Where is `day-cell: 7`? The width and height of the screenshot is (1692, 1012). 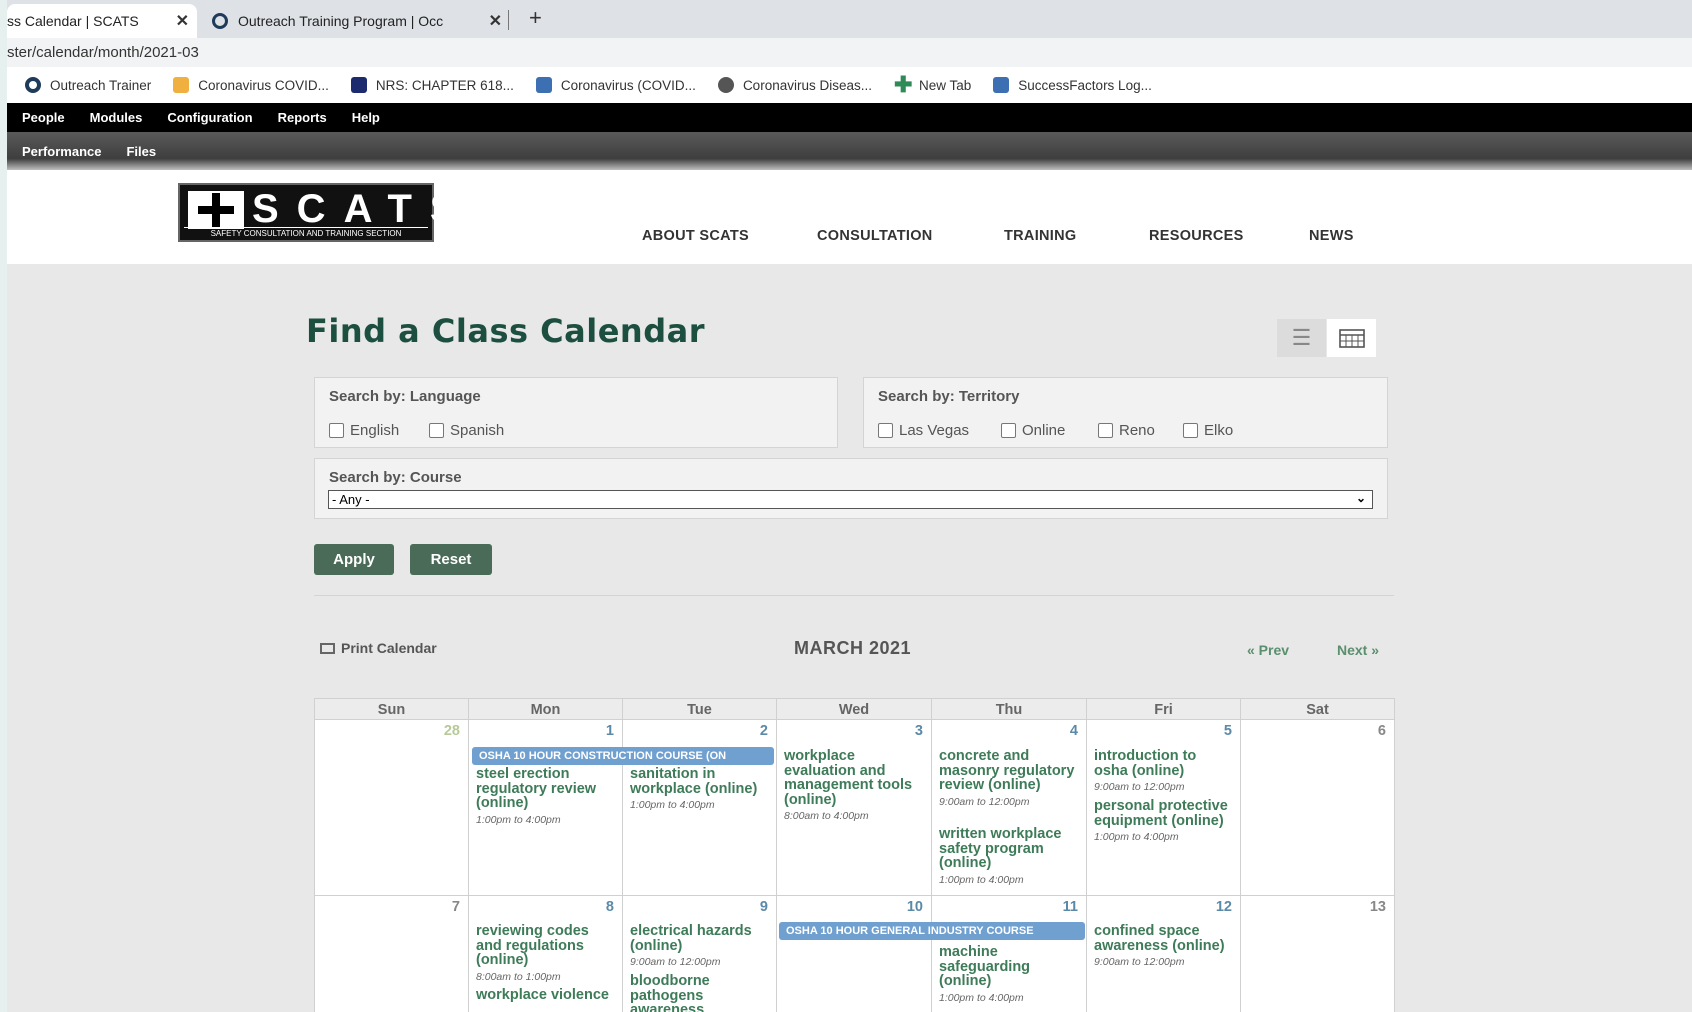 day-cell: 7 is located at coordinates (391, 953).